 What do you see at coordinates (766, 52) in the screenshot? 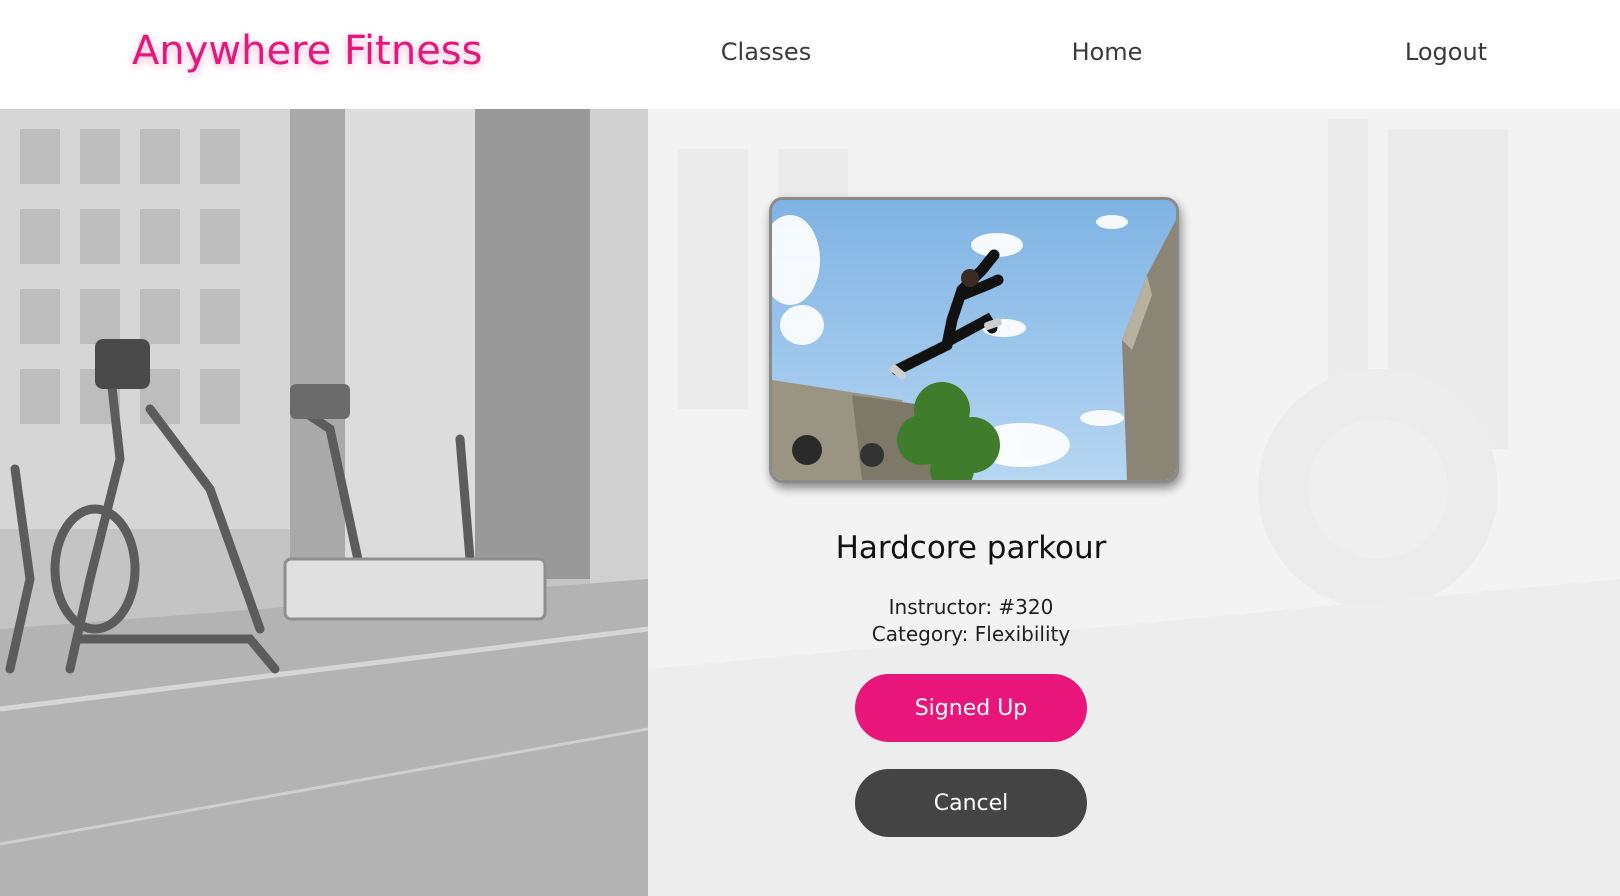
I see `nav-link-classes: Classes` at bounding box center [766, 52].